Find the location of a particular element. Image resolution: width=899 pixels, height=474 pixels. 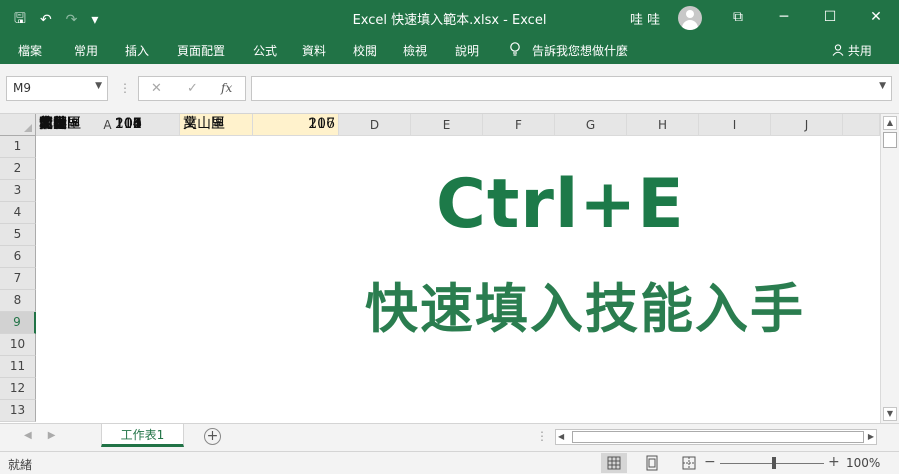

sheet-tab-active: 工作表1 is located at coordinates (142, 435).